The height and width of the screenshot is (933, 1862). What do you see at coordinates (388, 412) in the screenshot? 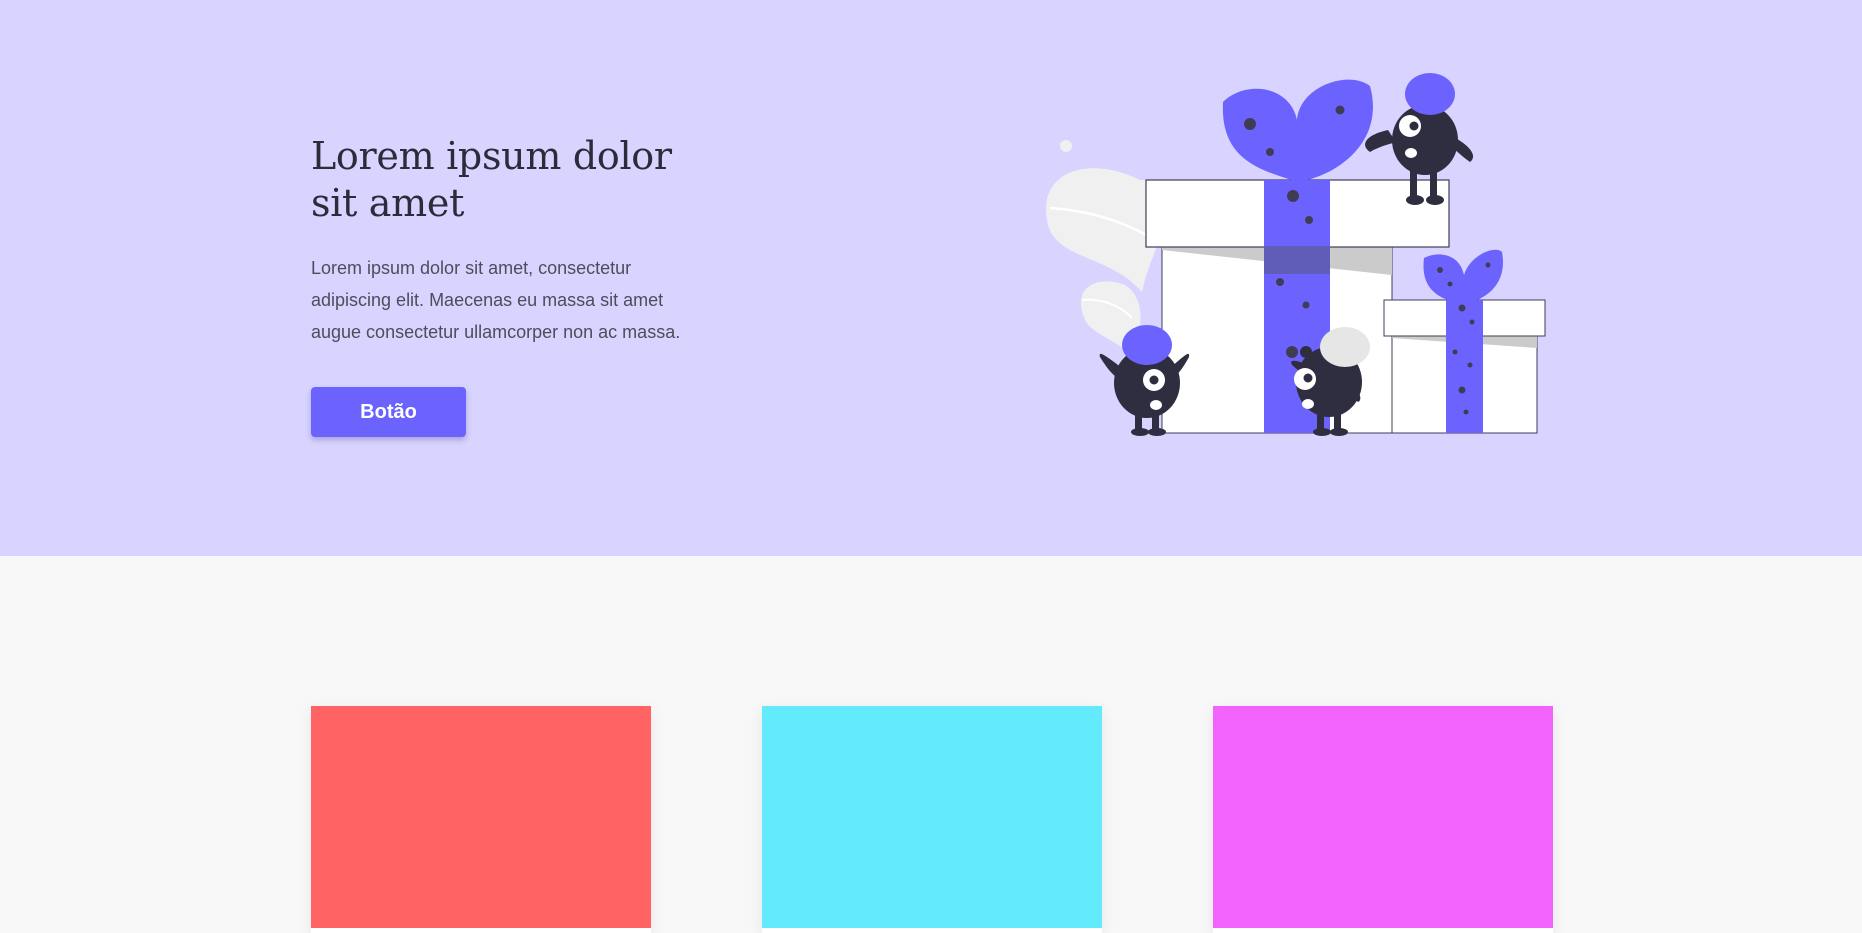
I see `hero-button: Botão` at bounding box center [388, 412].